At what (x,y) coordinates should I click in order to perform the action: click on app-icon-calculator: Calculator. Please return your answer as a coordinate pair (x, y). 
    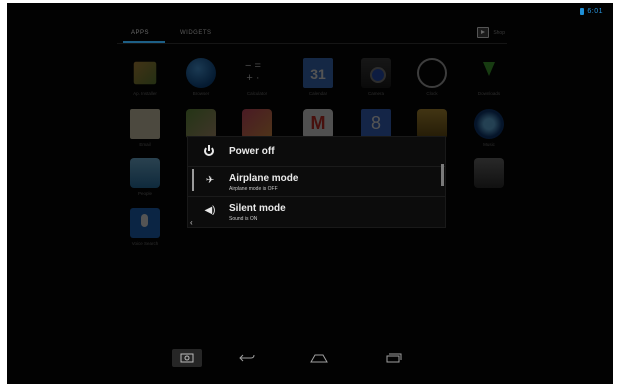
    Looking at the image, I should click on (257, 80).